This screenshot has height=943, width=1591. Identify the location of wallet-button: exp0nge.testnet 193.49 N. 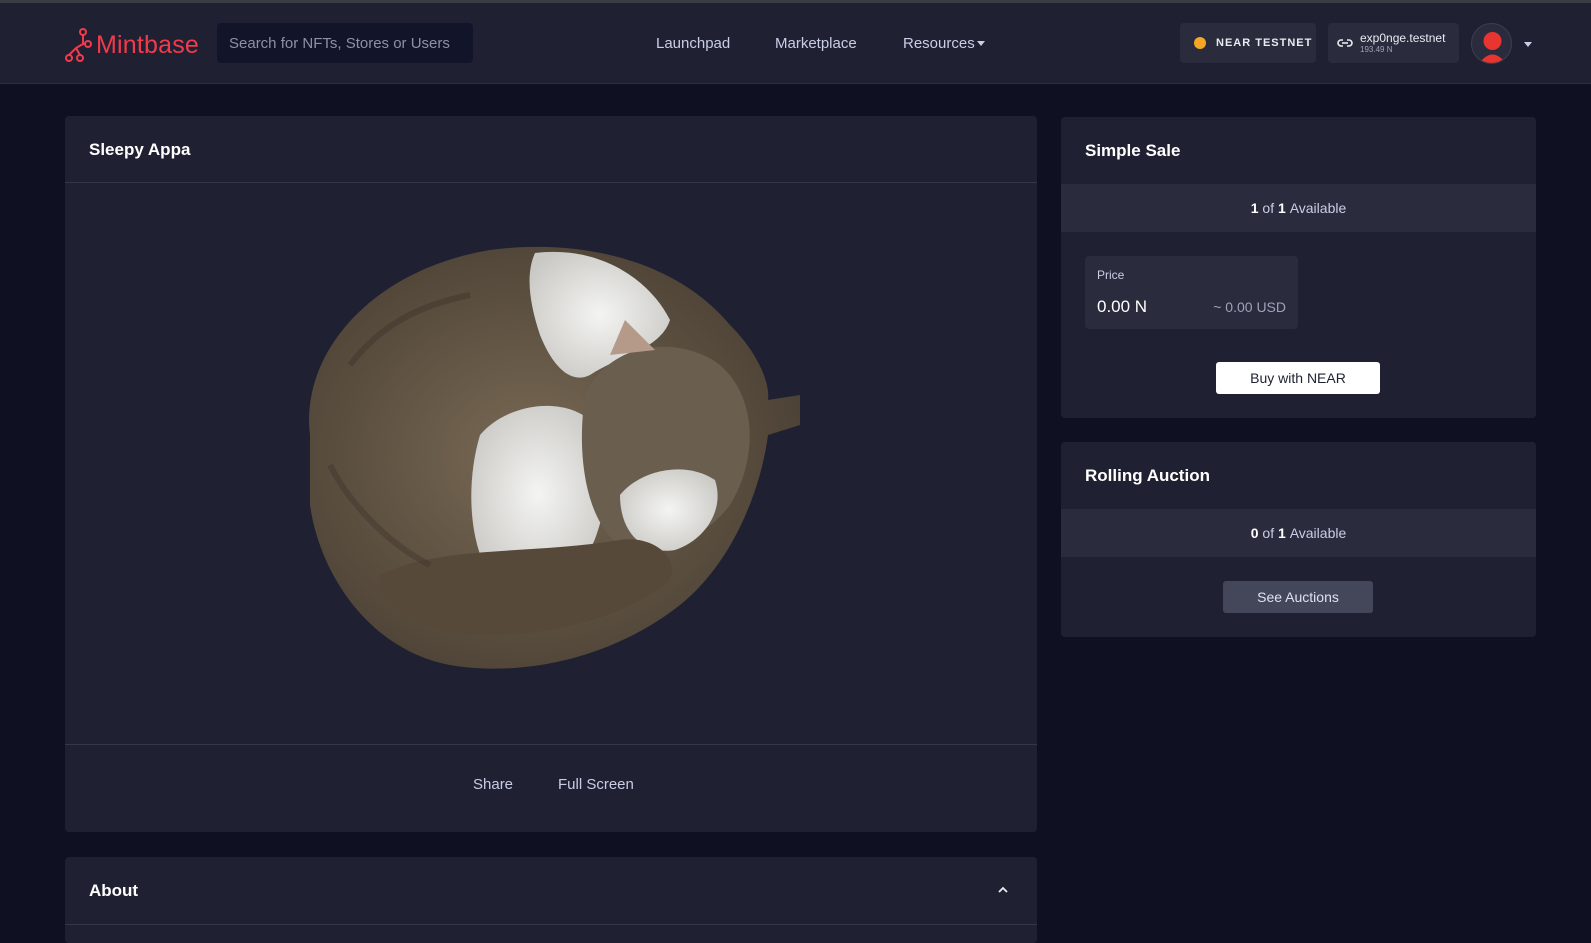
(1393, 43).